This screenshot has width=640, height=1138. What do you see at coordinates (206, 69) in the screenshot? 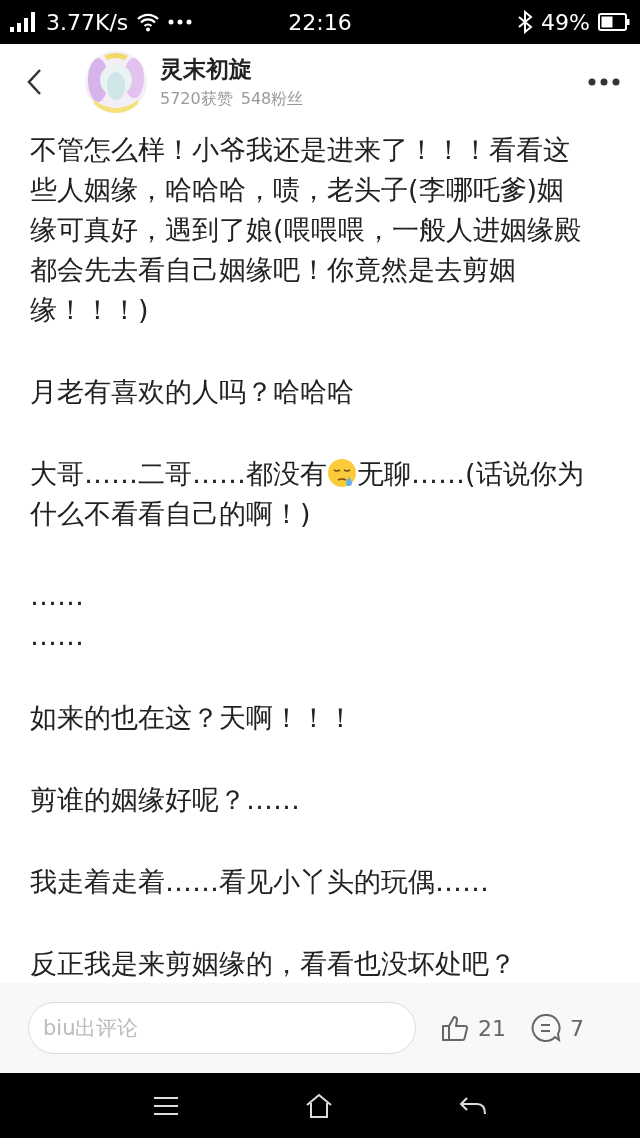
I see `user-name: 灵末初旋` at bounding box center [206, 69].